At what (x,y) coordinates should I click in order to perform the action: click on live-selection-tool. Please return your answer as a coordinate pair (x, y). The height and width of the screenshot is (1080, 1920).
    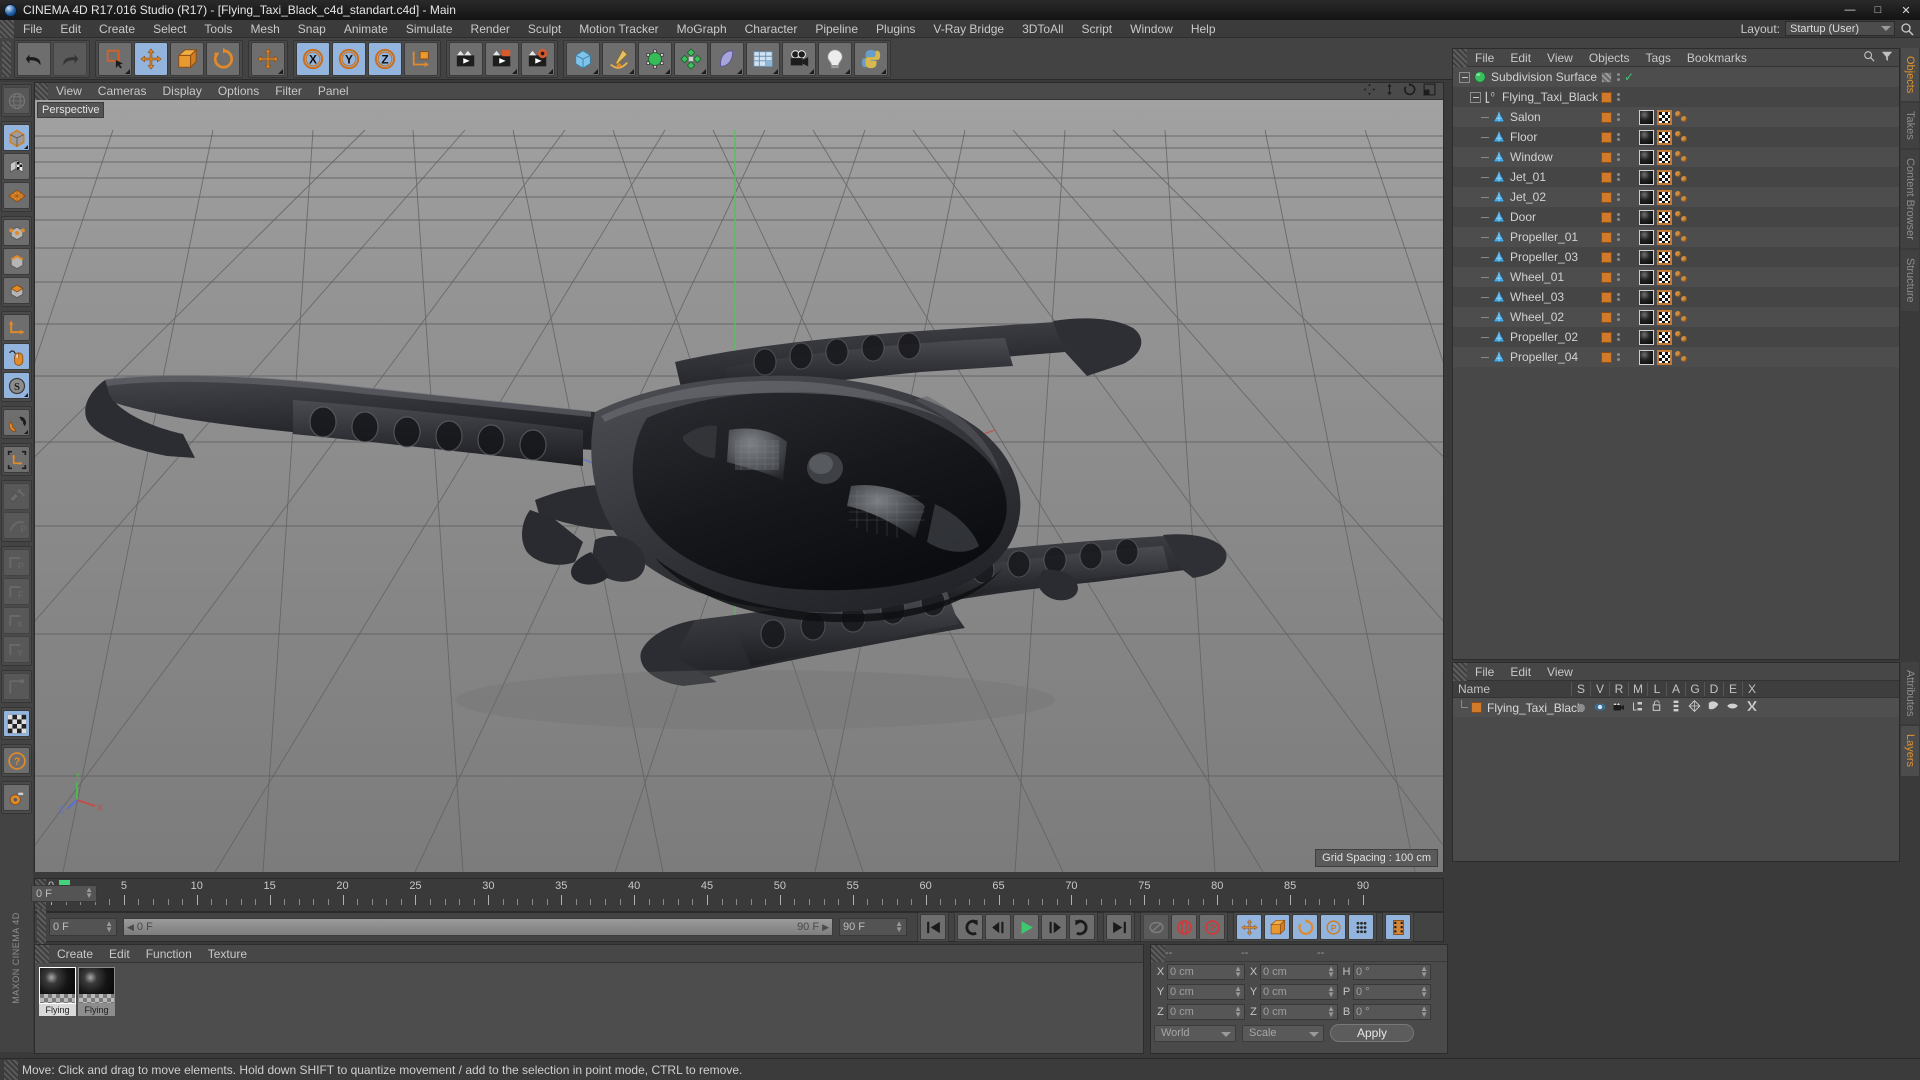
    Looking at the image, I should click on (115, 58).